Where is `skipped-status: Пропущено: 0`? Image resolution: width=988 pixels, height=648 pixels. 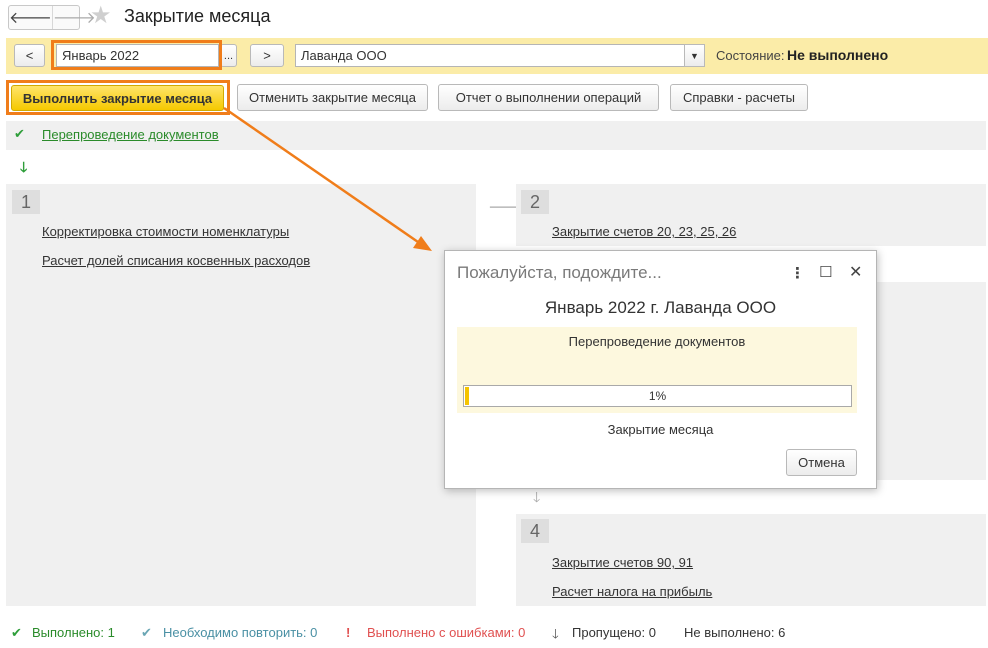 skipped-status: Пропущено: 0 is located at coordinates (614, 632).